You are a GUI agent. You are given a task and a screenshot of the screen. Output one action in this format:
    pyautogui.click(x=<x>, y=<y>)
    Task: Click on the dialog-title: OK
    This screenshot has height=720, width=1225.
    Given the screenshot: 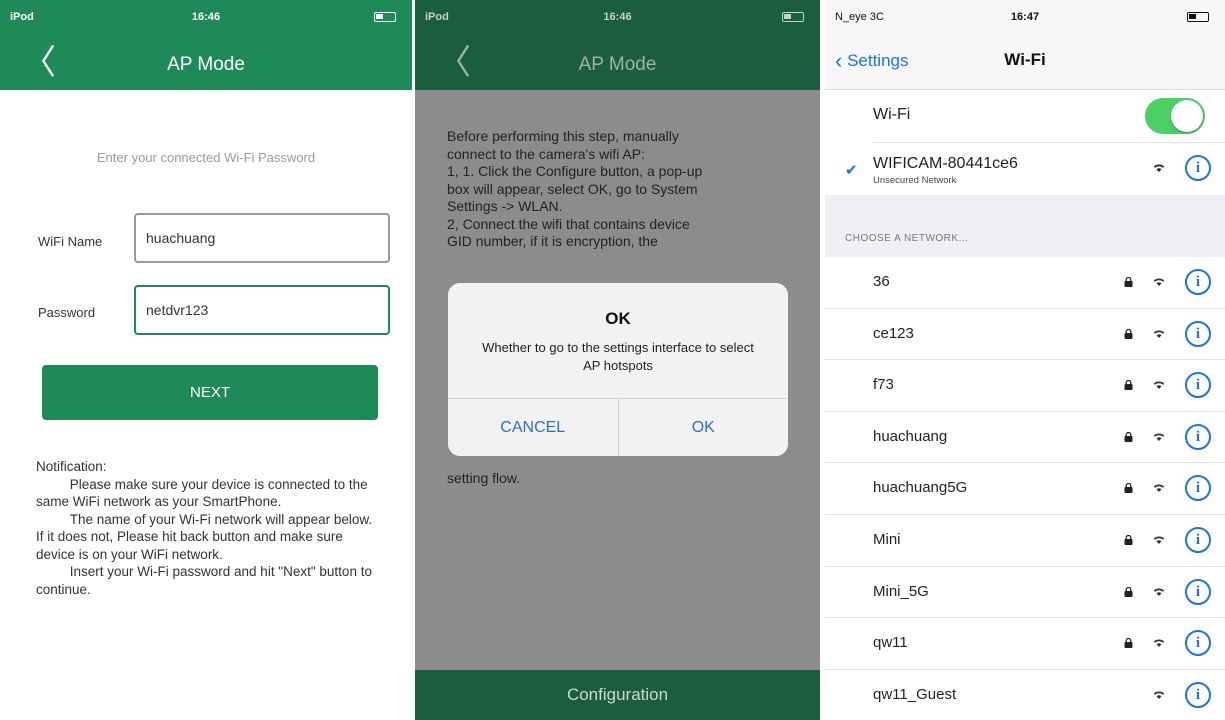 What is the action you would take?
    pyautogui.click(x=618, y=318)
    